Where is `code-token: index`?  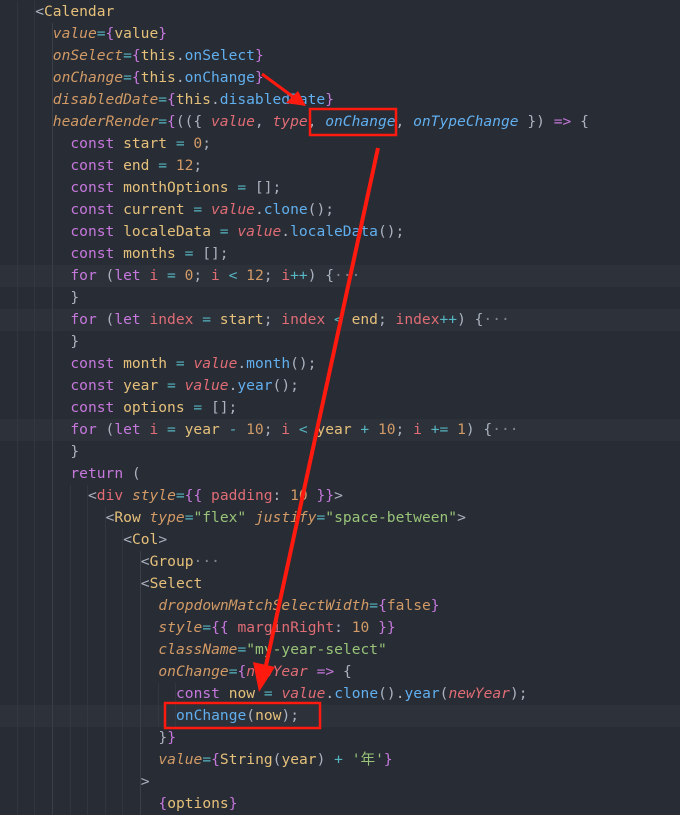 code-token: index is located at coordinates (417, 319).